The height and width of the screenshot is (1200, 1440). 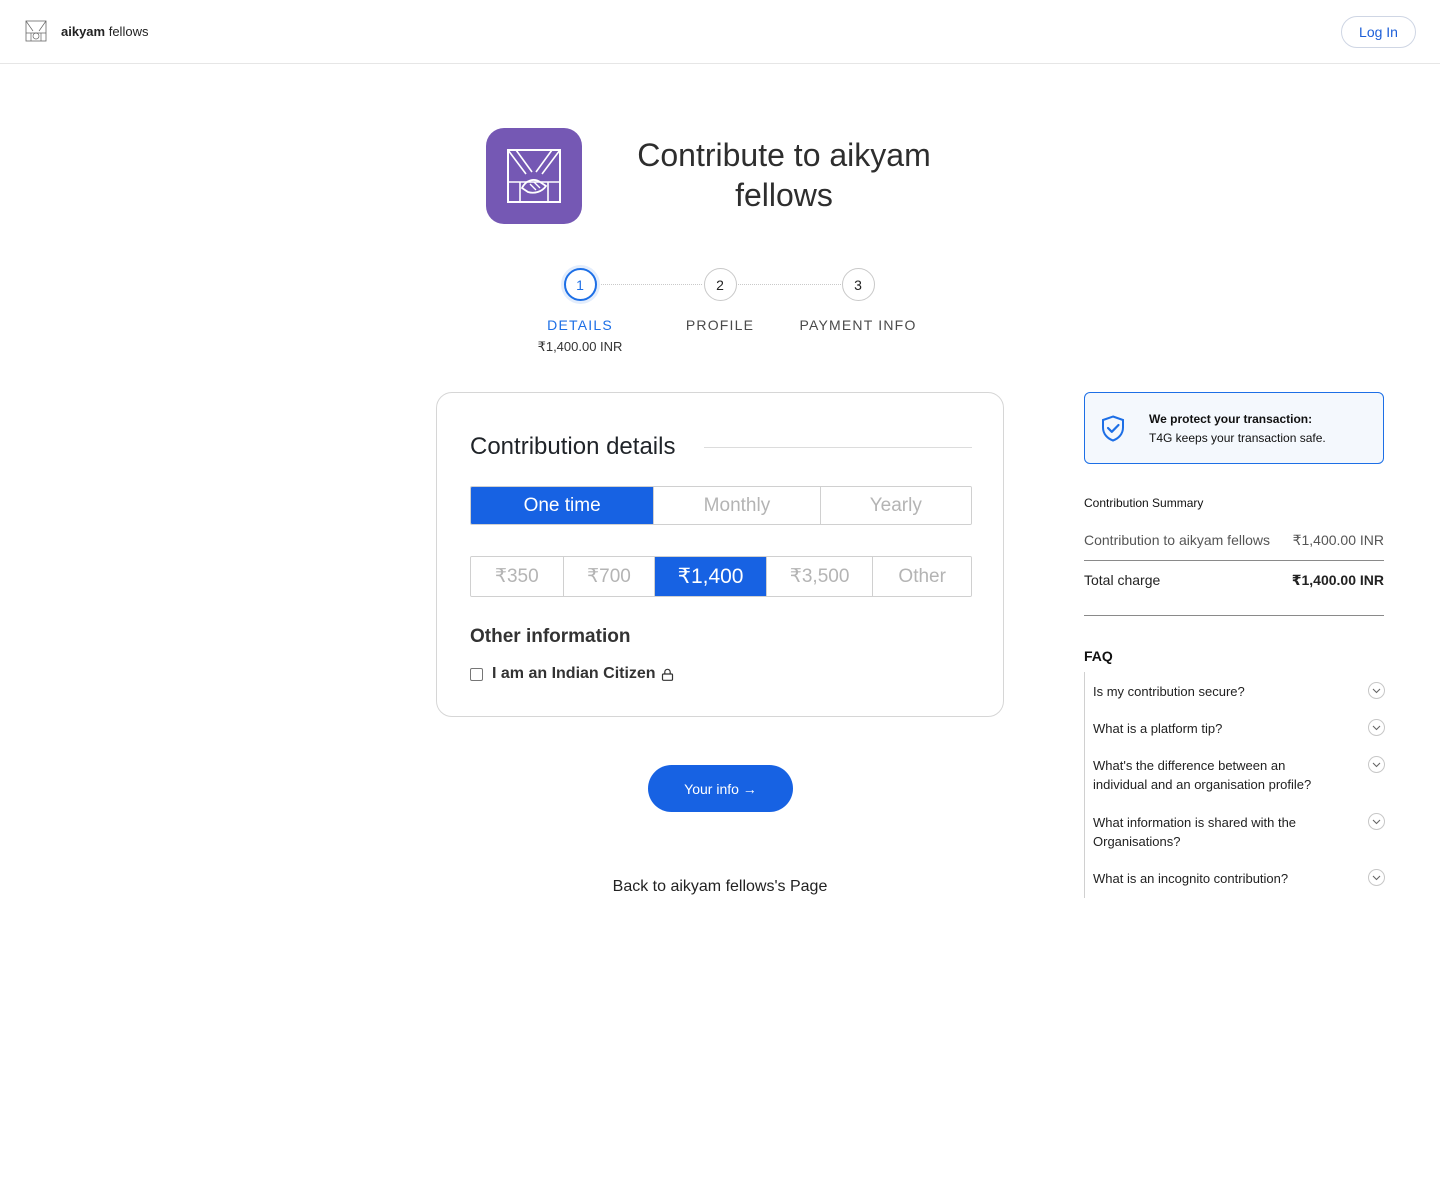 I want to click on step-label: PAYMENT INFO, so click(x=858, y=325).